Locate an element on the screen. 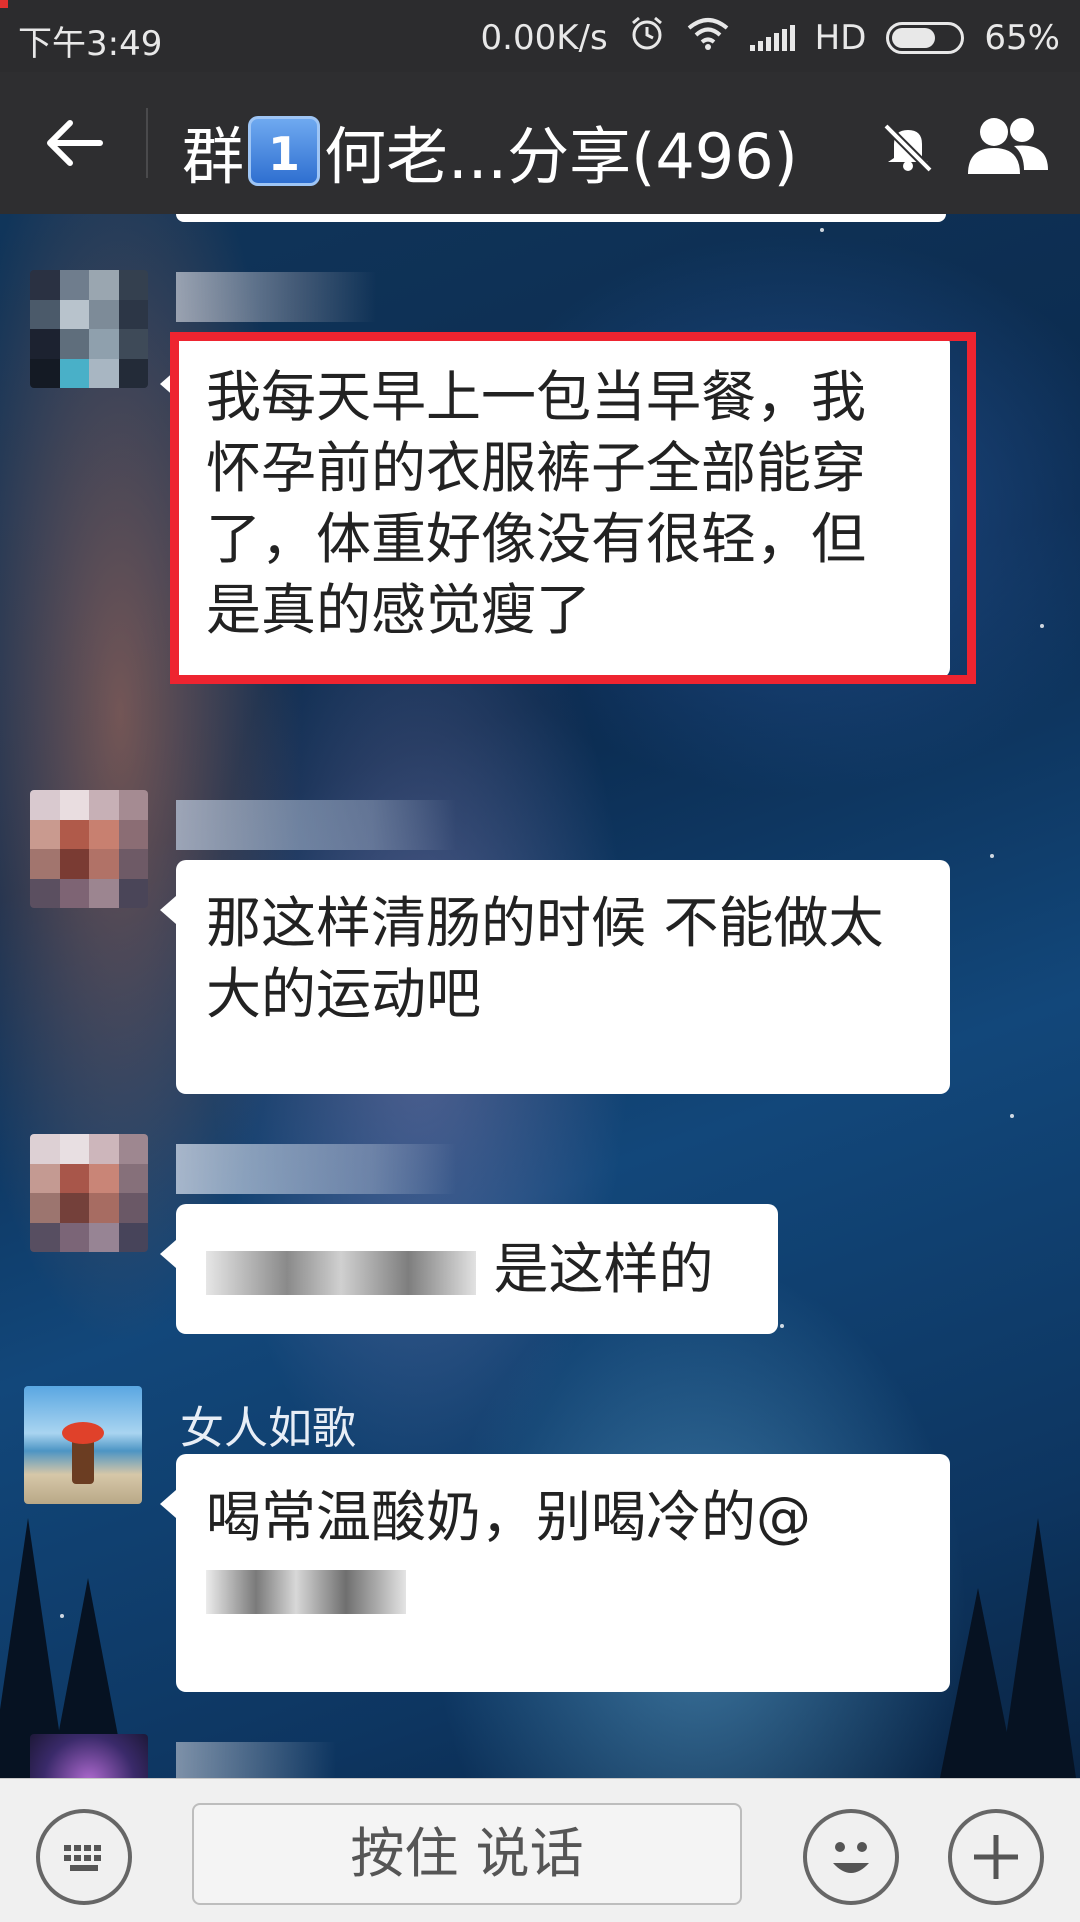  status-time: 下午3:49 is located at coordinates (90, 44).